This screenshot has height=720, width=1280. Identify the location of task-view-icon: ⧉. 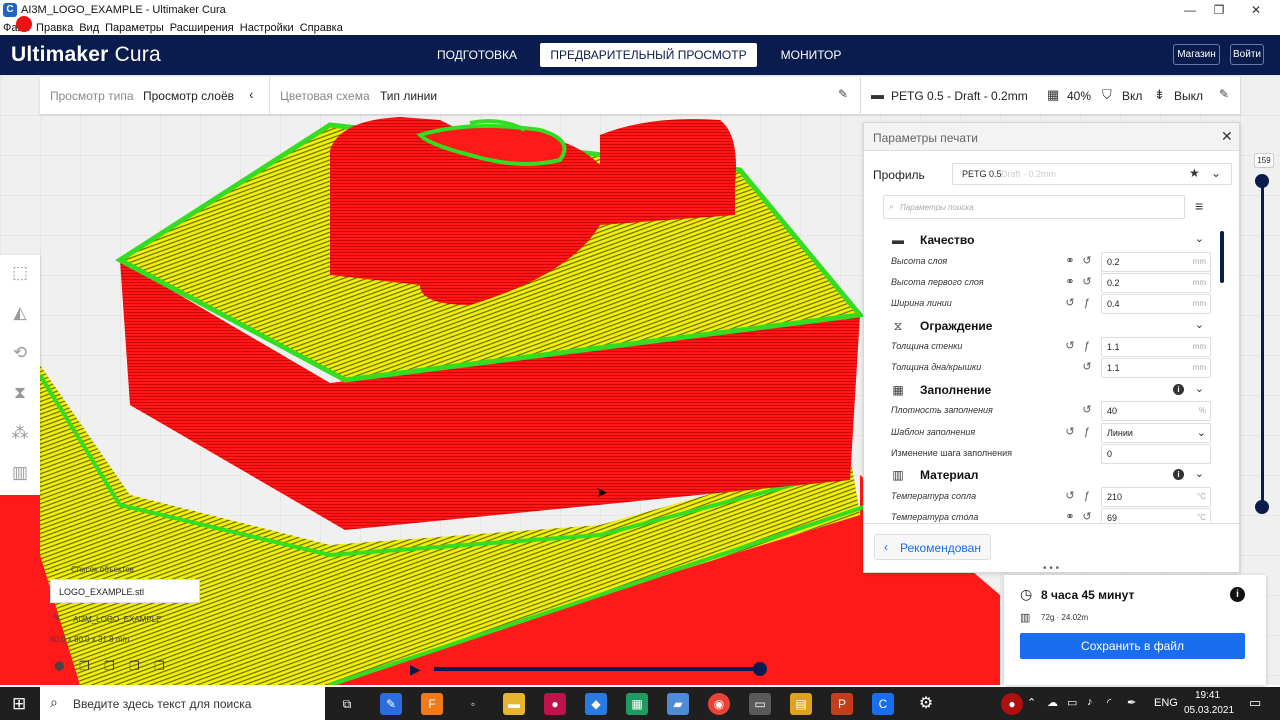
(347, 704).